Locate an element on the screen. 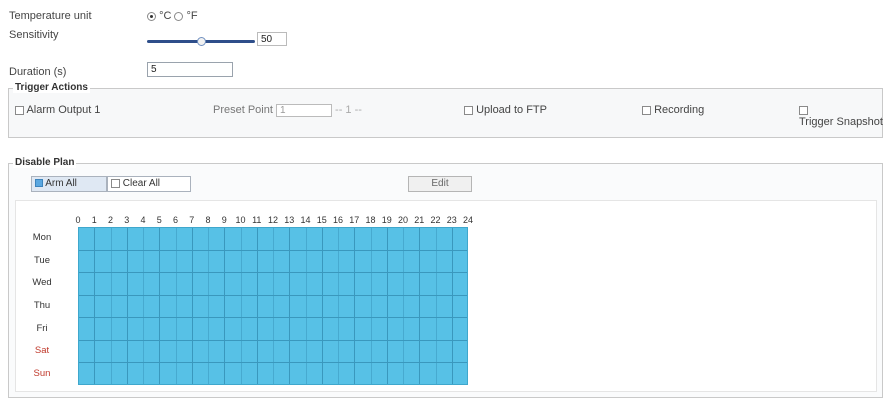 The width and height of the screenshot is (883, 403). trigger-snapshot-option: Trigger Snapshot is located at coordinates (841, 116).